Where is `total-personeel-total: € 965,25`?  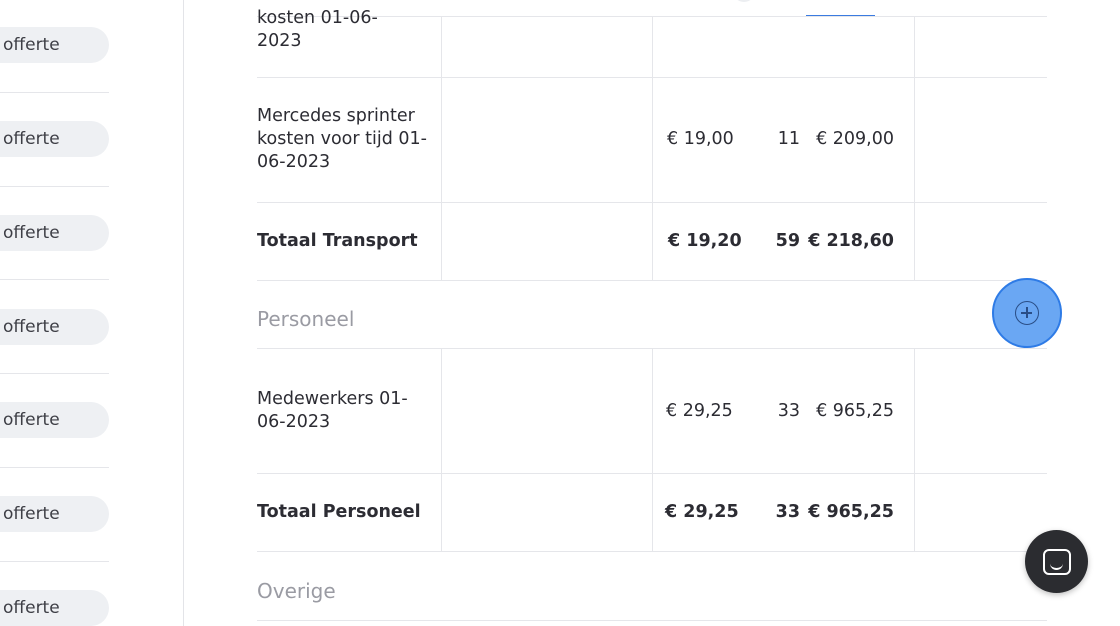
total-personeel-total: € 965,25 is located at coordinates (851, 512).